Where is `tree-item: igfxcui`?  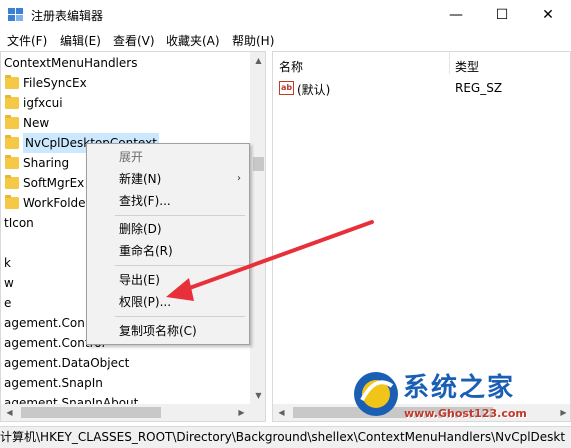
tree-item: igfxcui is located at coordinates (133, 103).